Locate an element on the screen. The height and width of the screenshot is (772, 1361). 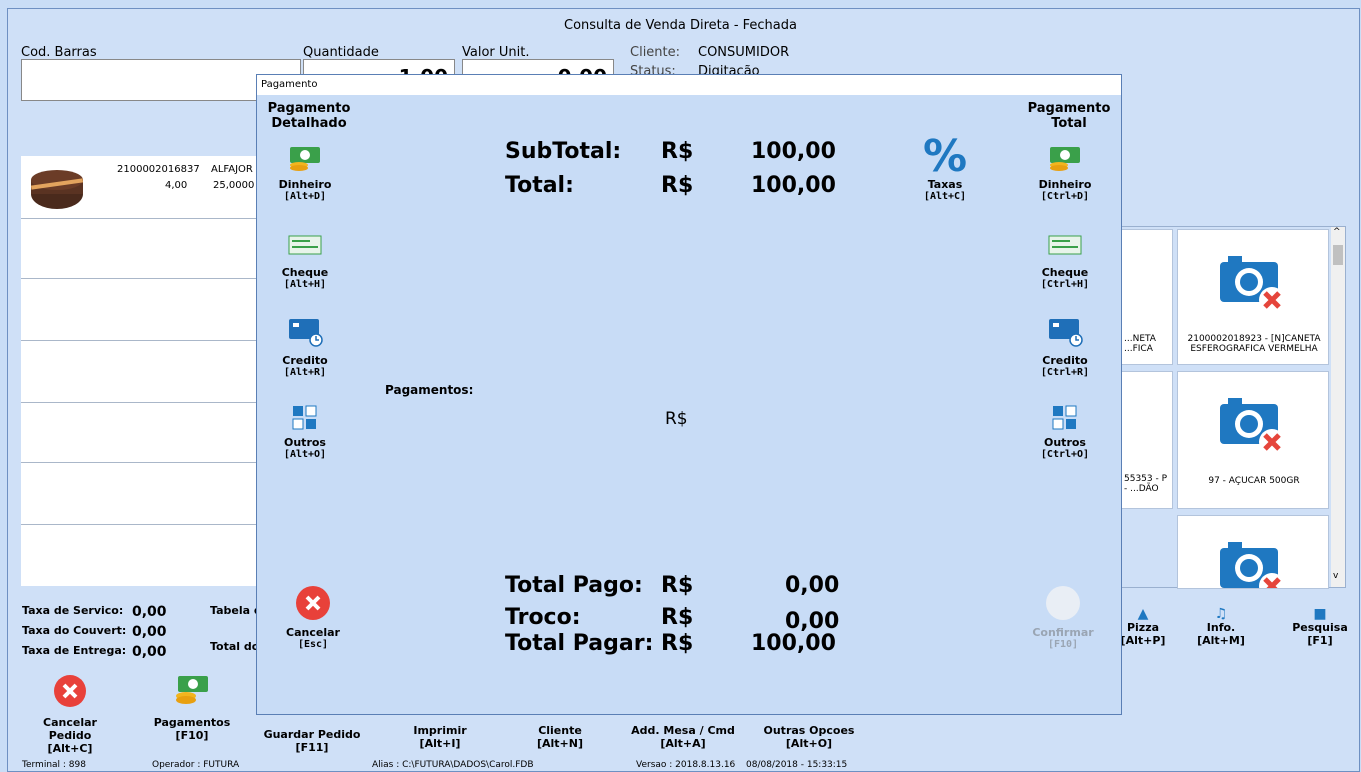
item-qty: 4,00 is located at coordinates (176, 185).